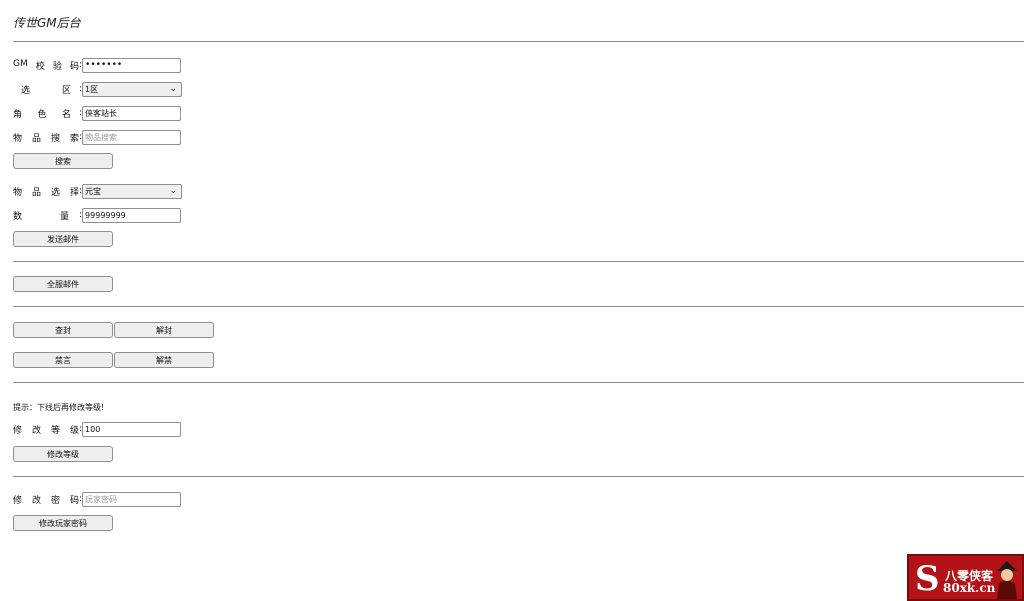 The height and width of the screenshot is (601, 1024). What do you see at coordinates (46, 138) in the screenshot?
I see `item-search-label: 物 品 搜 索` at bounding box center [46, 138].